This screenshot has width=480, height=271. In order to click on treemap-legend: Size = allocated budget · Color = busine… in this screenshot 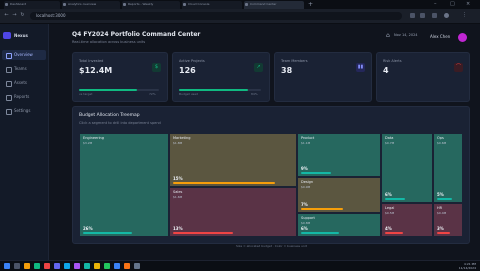, I will do `click(271, 246)`.